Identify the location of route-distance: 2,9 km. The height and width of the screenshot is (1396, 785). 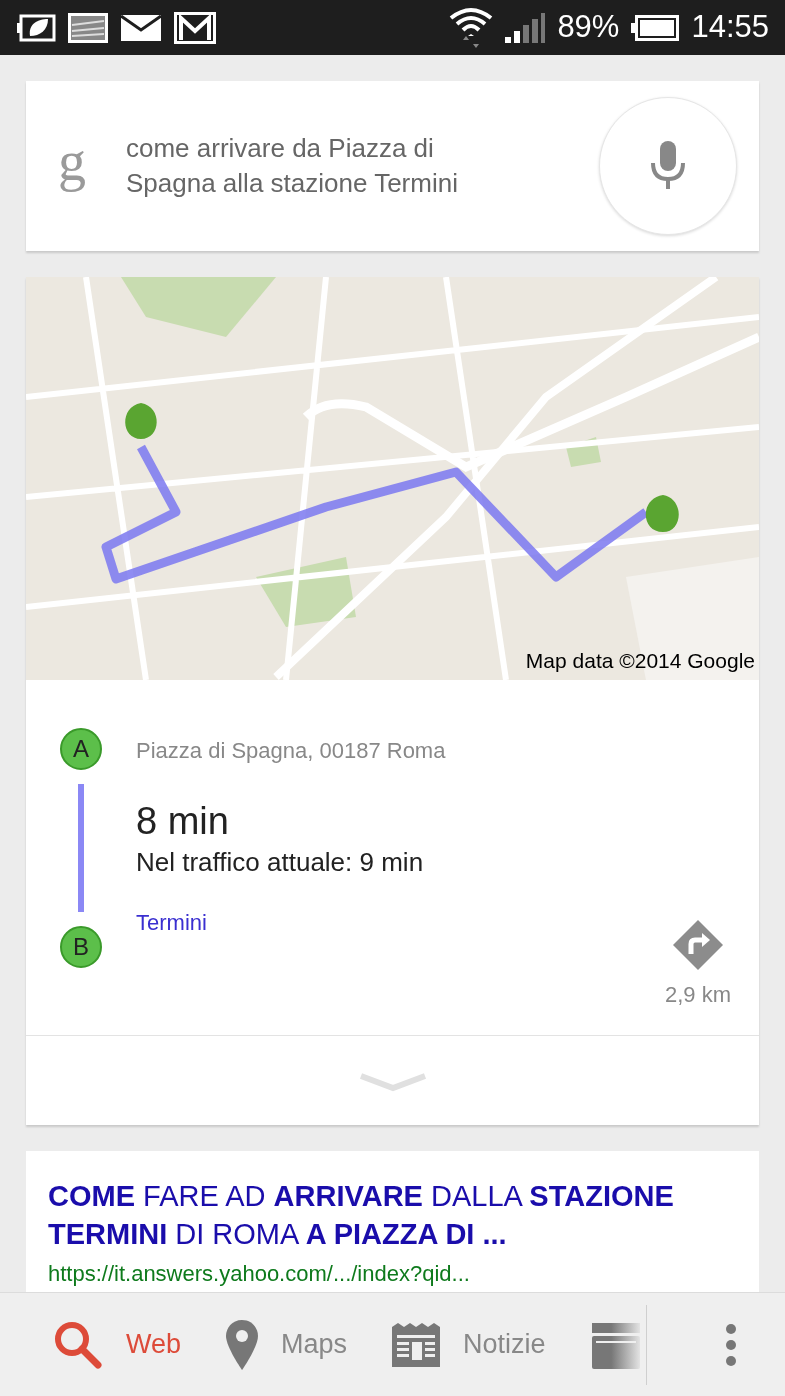
(697, 995).